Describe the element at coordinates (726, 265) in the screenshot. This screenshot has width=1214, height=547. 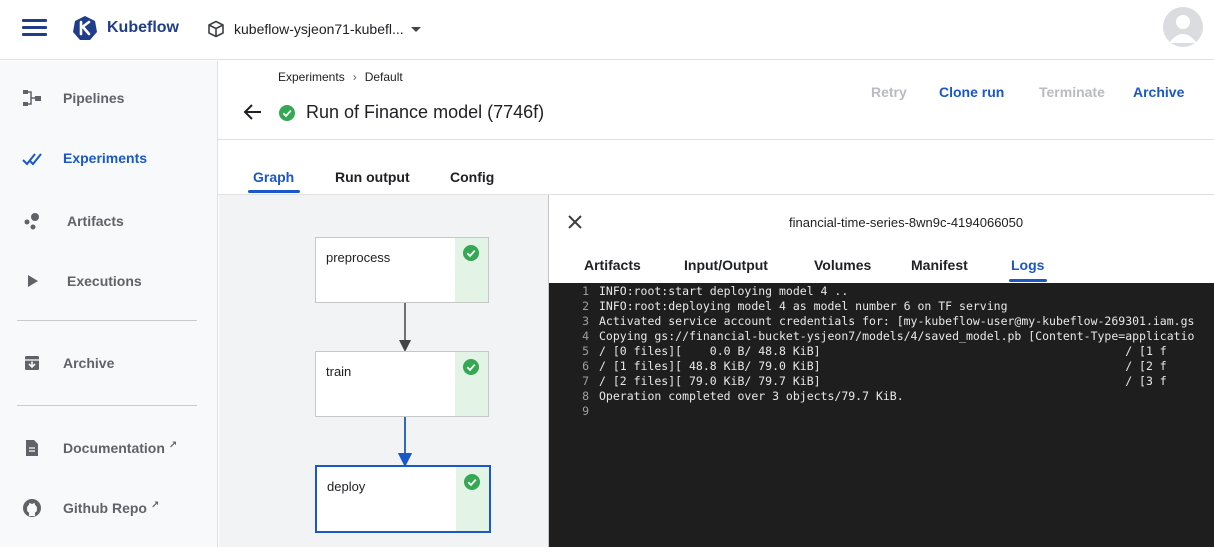
I see `tab-input-output: Input/Output` at that location.